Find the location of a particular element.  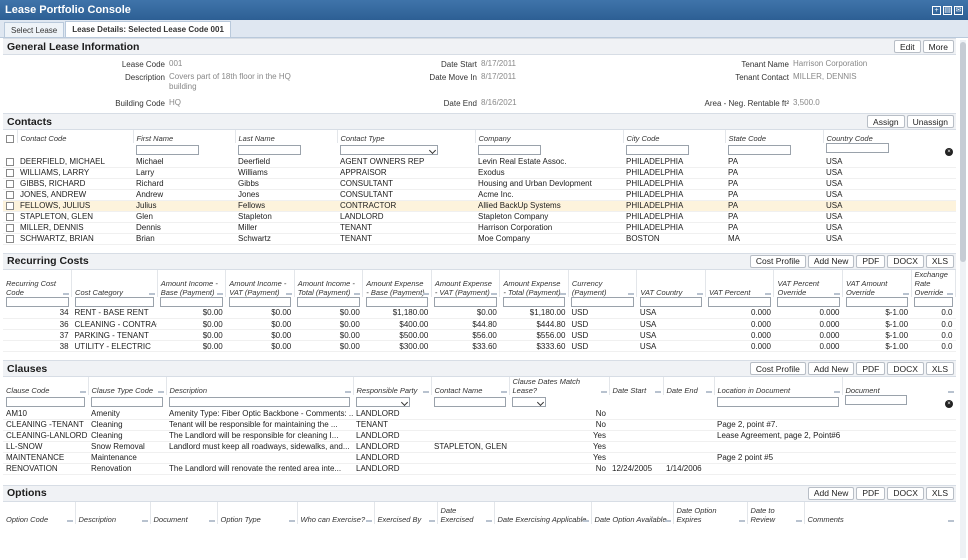

clauses-col-date-end: Date End is located at coordinates (689, 386).